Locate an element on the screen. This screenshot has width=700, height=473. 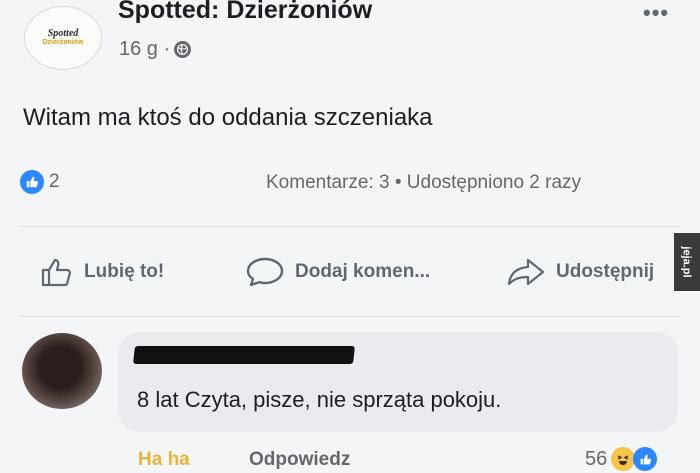
comment-reaction-count: 56 is located at coordinates (596, 458).